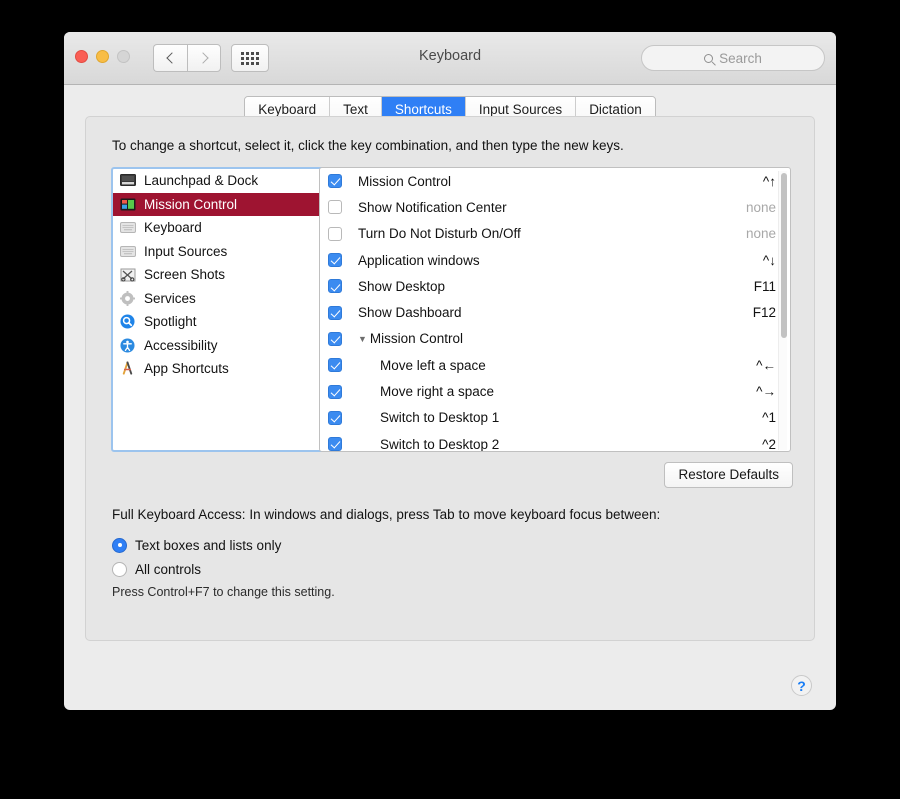  What do you see at coordinates (769, 260) in the screenshot?
I see `shortcut-combo: ^↓` at bounding box center [769, 260].